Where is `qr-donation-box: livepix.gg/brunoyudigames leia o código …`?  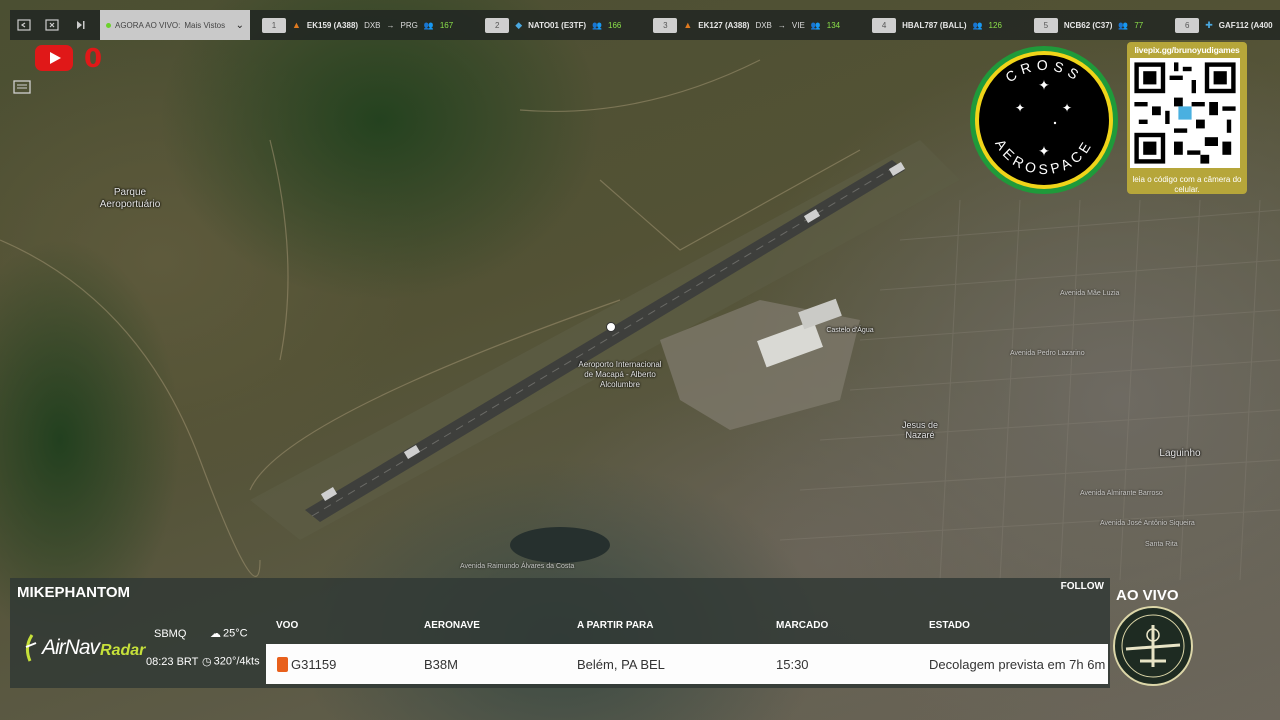 qr-donation-box: livepix.gg/brunoyudigames leia o código … is located at coordinates (1187, 118).